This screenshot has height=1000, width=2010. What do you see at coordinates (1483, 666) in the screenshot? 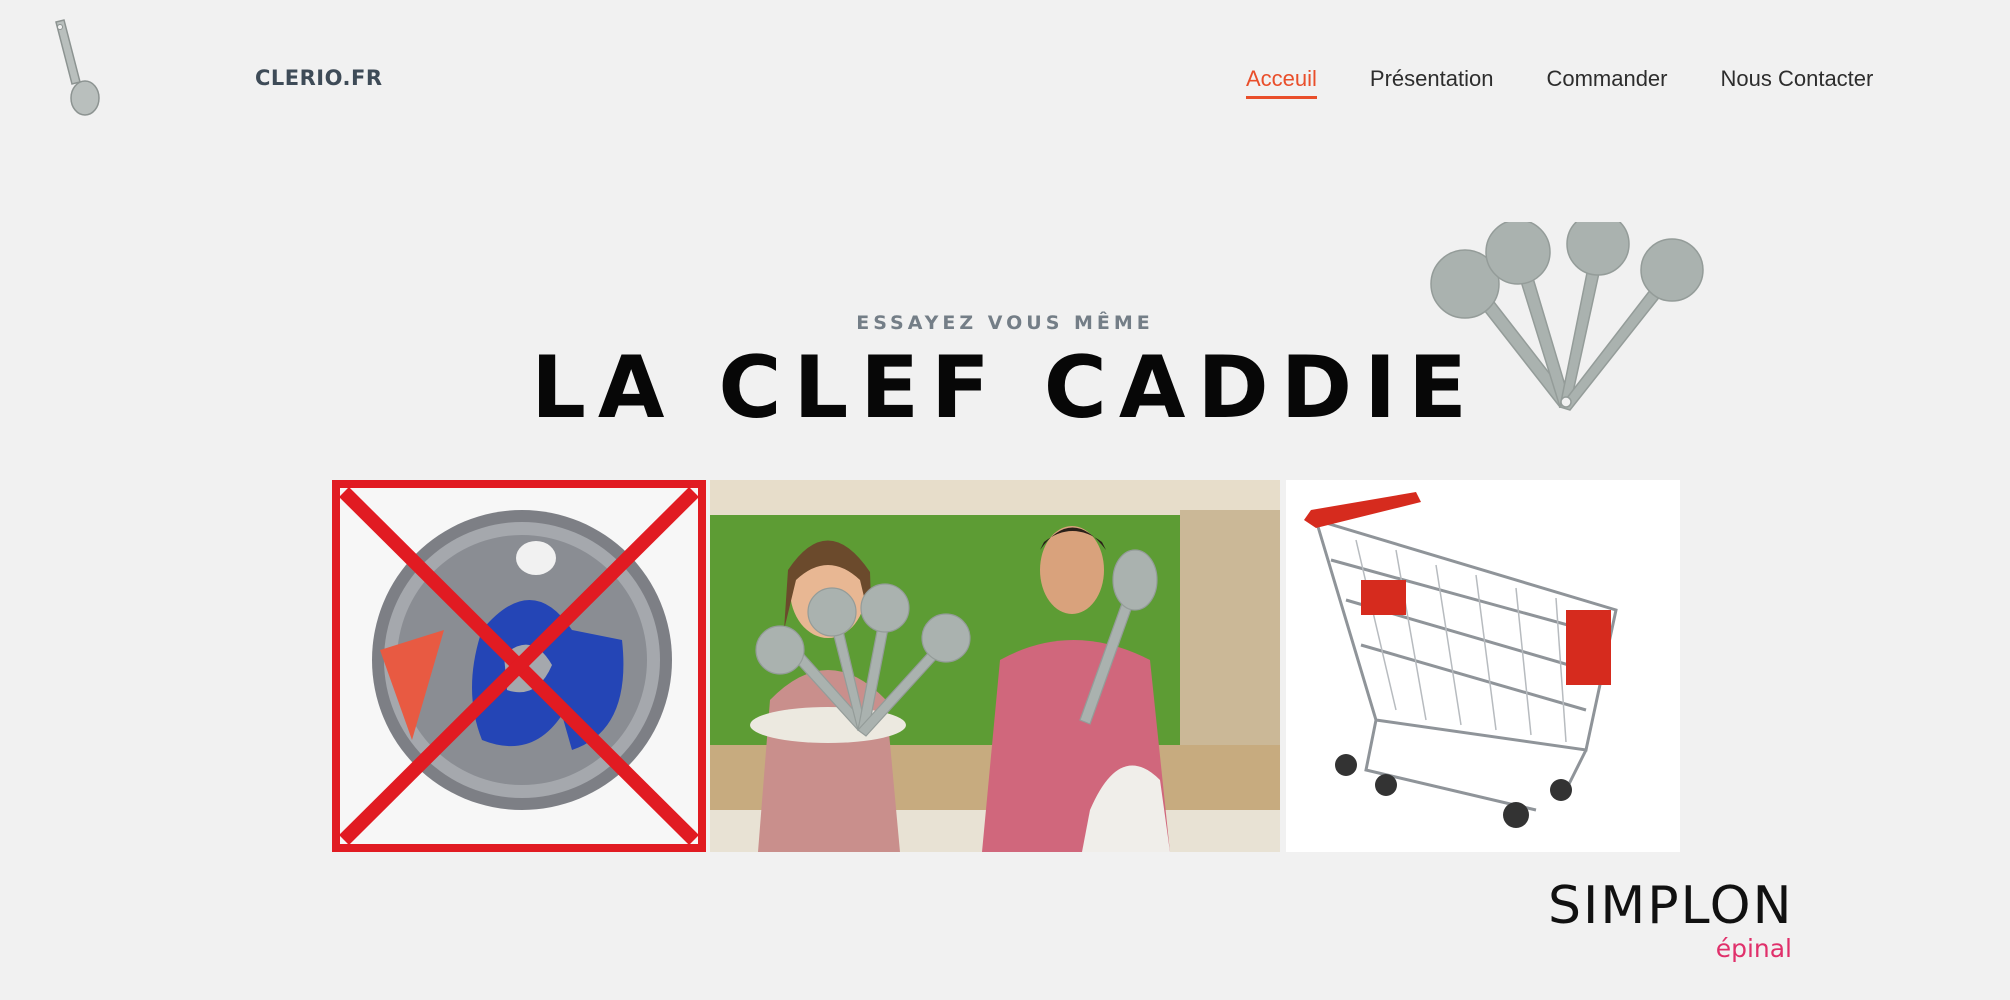
I see `shopping-cart-image` at bounding box center [1483, 666].